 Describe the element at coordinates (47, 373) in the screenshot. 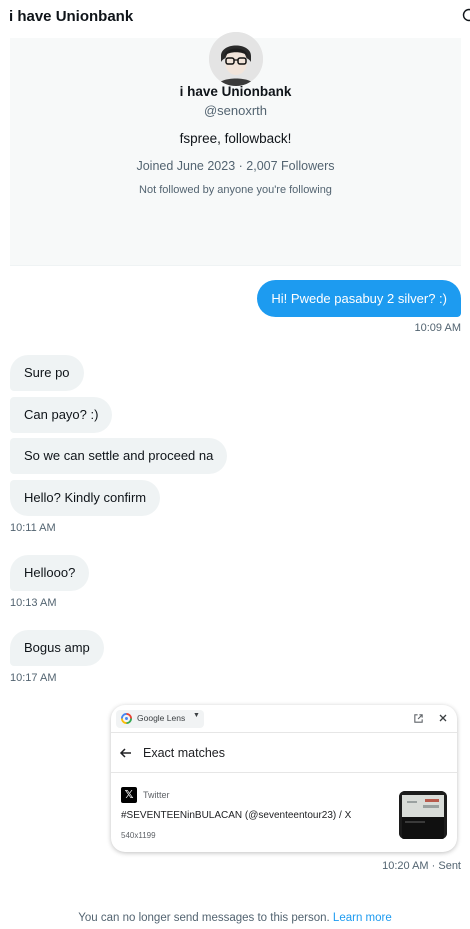

I see `message-bubble-incoming: Sure po` at that location.